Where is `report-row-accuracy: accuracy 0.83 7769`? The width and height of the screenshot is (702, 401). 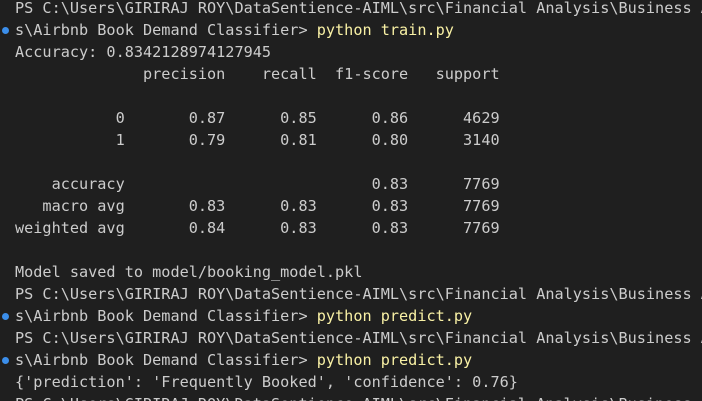
report-row-accuracy: accuracy 0.83 7769 is located at coordinates (257, 184).